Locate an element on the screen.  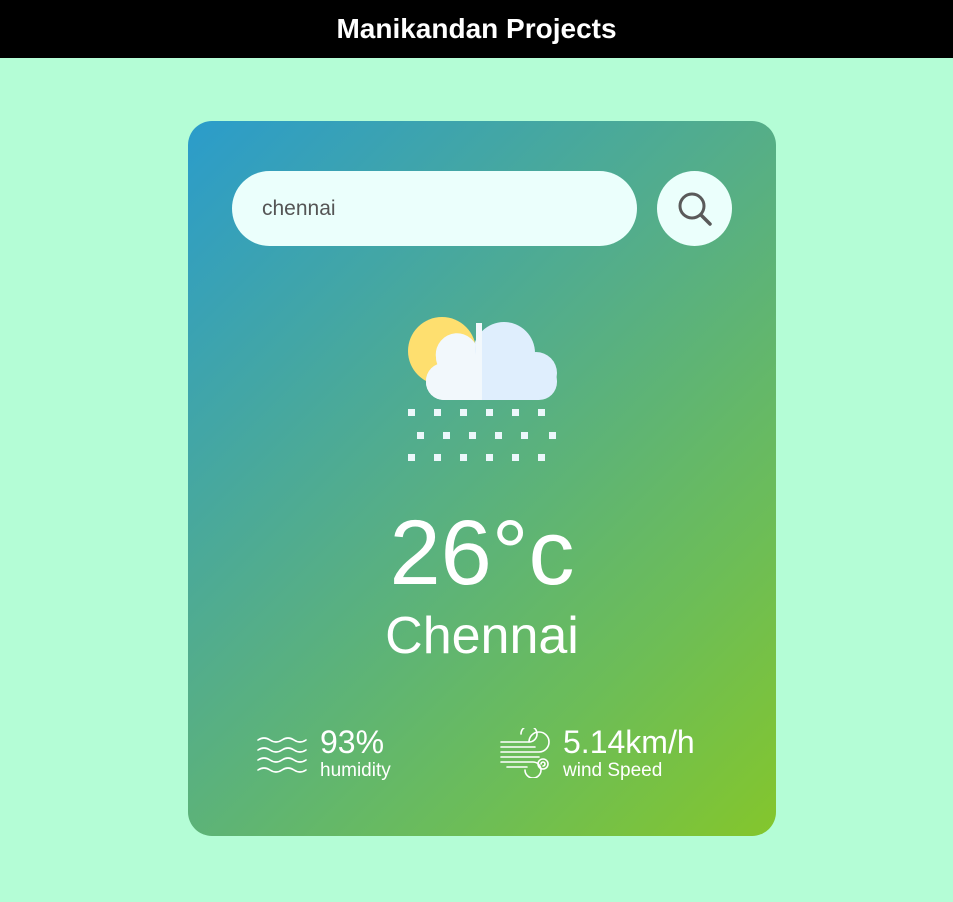
app-header: Manikandan Projects is located at coordinates (476, 29).